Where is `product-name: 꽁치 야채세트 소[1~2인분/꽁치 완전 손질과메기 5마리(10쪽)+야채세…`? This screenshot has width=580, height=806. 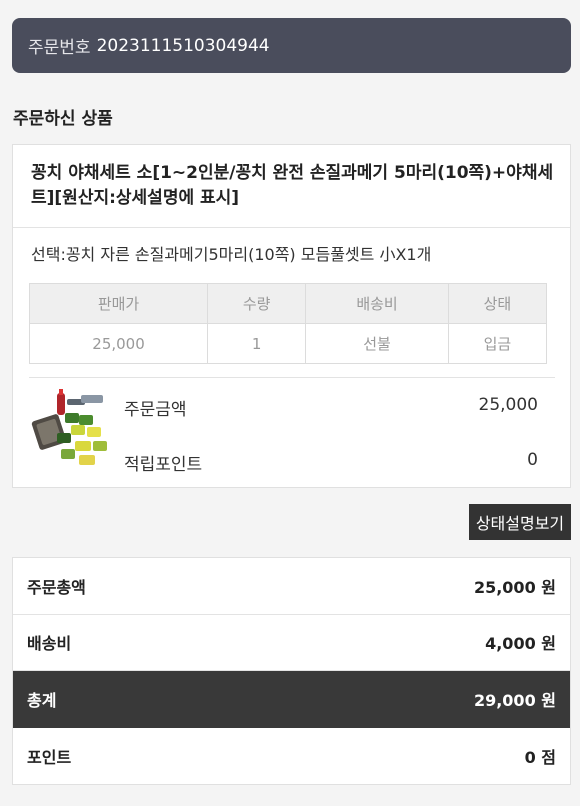
product-name: 꽁치 야채세트 소[1~2인분/꽁치 완전 손질과메기 5마리(10쪽)+야채세… is located at coordinates (293, 186).